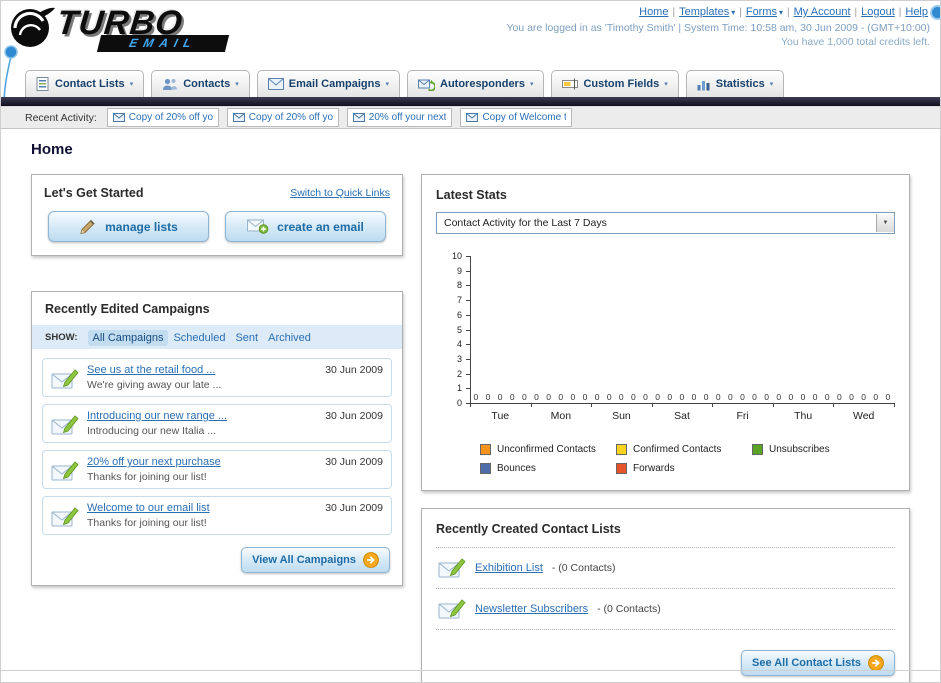 The height and width of the screenshot is (683, 941). I want to click on tab-statistics: Statistics ▾, so click(735, 83).